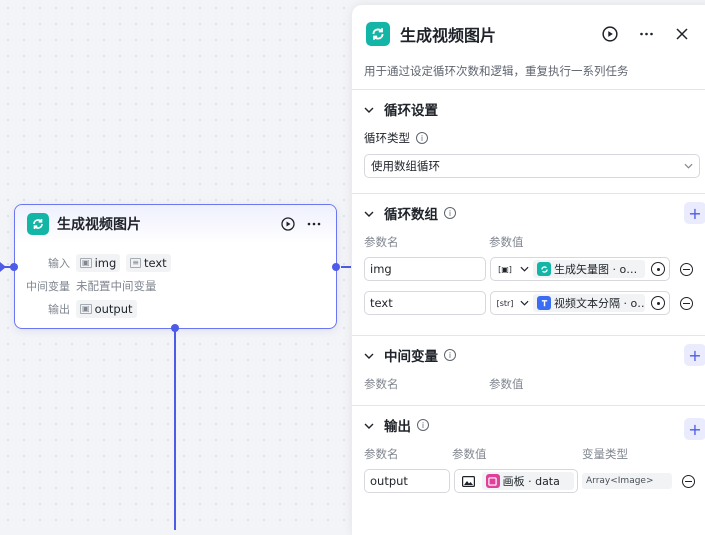  Describe the element at coordinates (694, 429) in the screenshot. I see `add-output-button: +` at that location.